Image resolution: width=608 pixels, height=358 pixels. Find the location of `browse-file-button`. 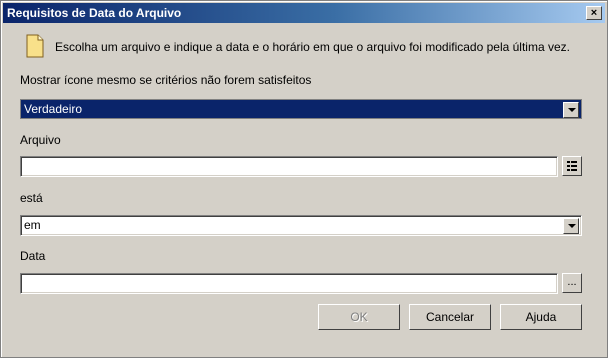

browse-file-button is located at coordinates (572, 166).